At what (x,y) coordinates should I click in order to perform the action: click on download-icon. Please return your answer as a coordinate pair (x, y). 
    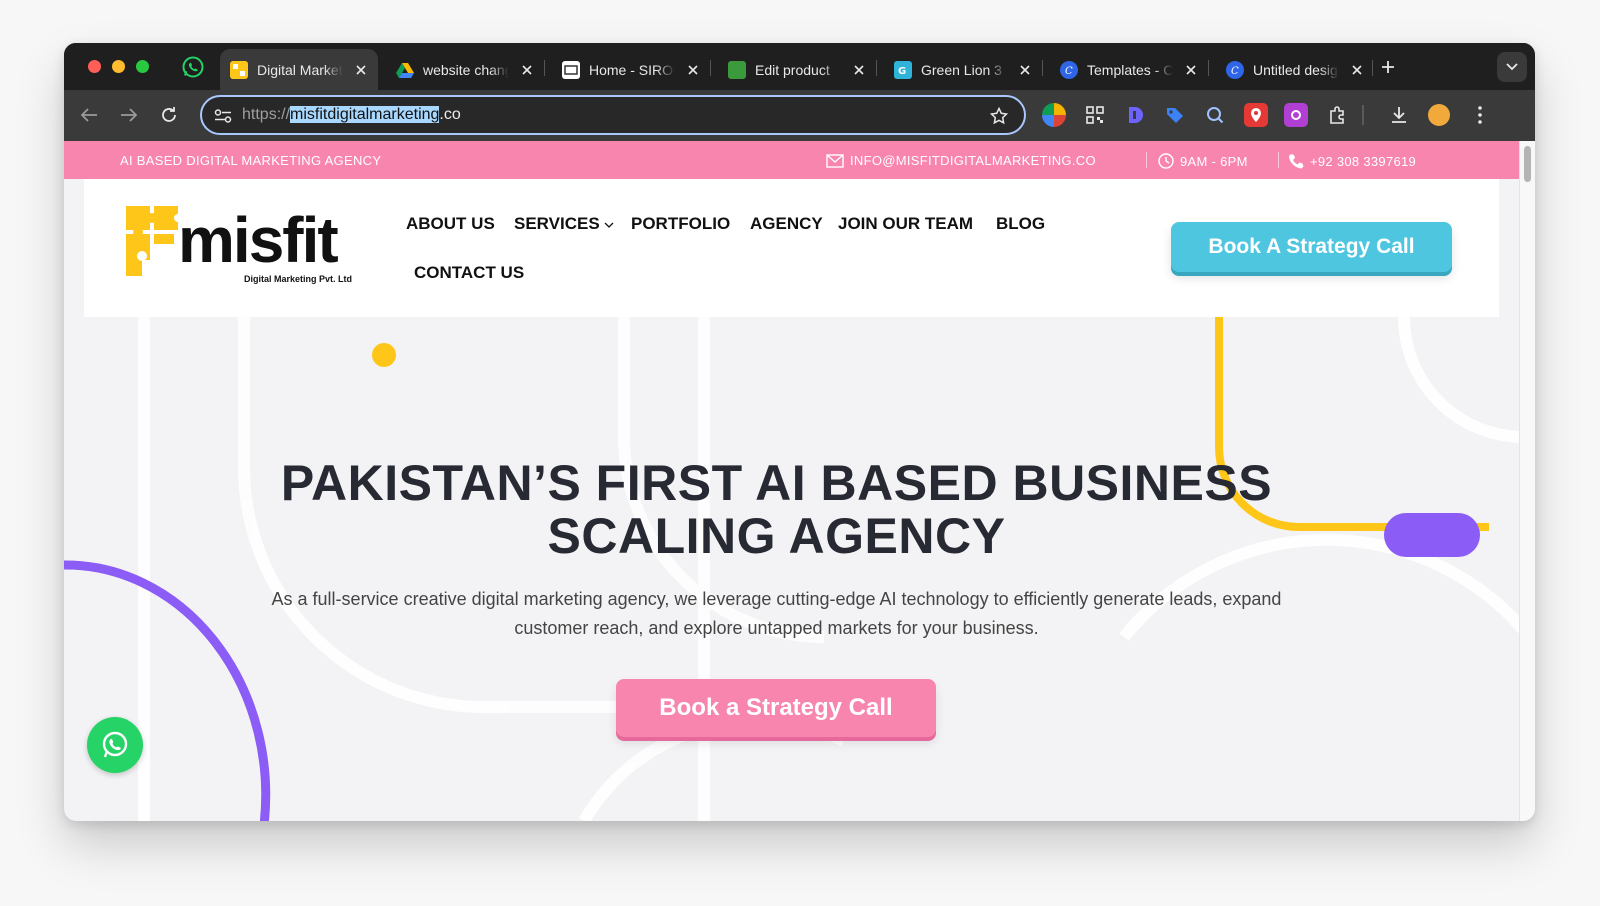
    Looking at the image, I should click on (1399, 115).